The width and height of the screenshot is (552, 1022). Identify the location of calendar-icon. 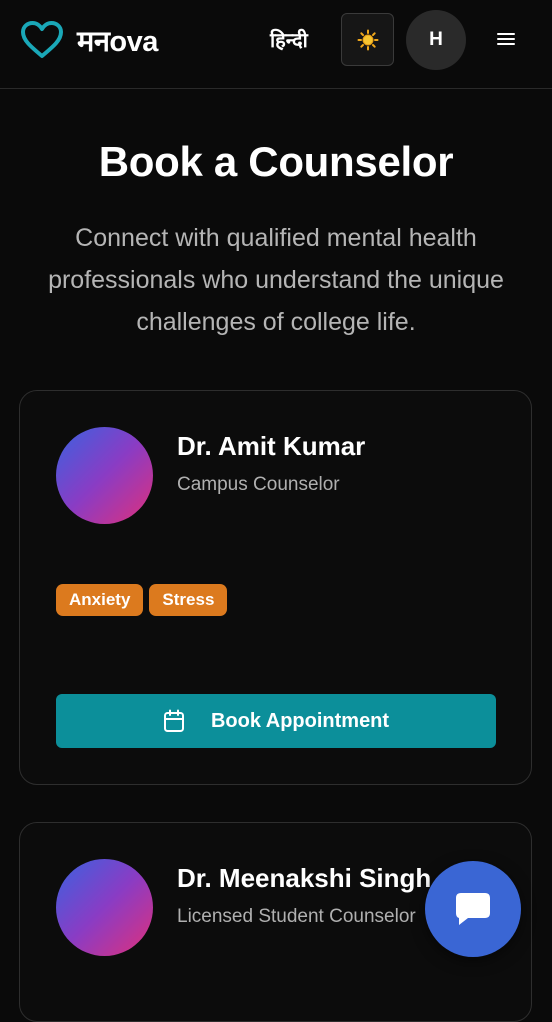
(173, 720).